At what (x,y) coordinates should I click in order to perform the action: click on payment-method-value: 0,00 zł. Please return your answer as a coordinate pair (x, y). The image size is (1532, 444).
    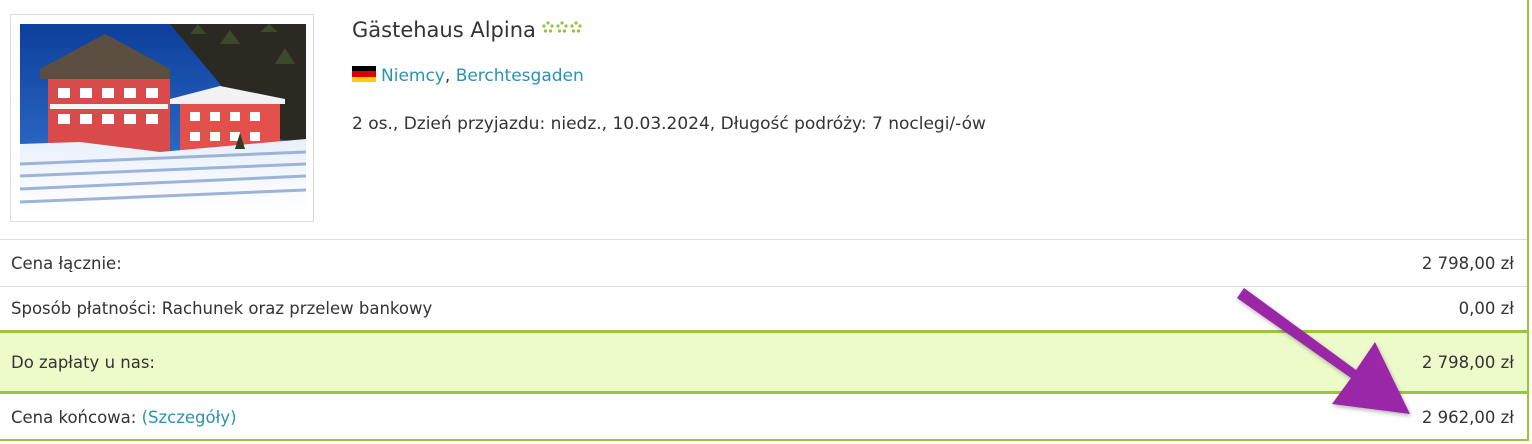
    Looking at the image, I should click on (1486, 308).